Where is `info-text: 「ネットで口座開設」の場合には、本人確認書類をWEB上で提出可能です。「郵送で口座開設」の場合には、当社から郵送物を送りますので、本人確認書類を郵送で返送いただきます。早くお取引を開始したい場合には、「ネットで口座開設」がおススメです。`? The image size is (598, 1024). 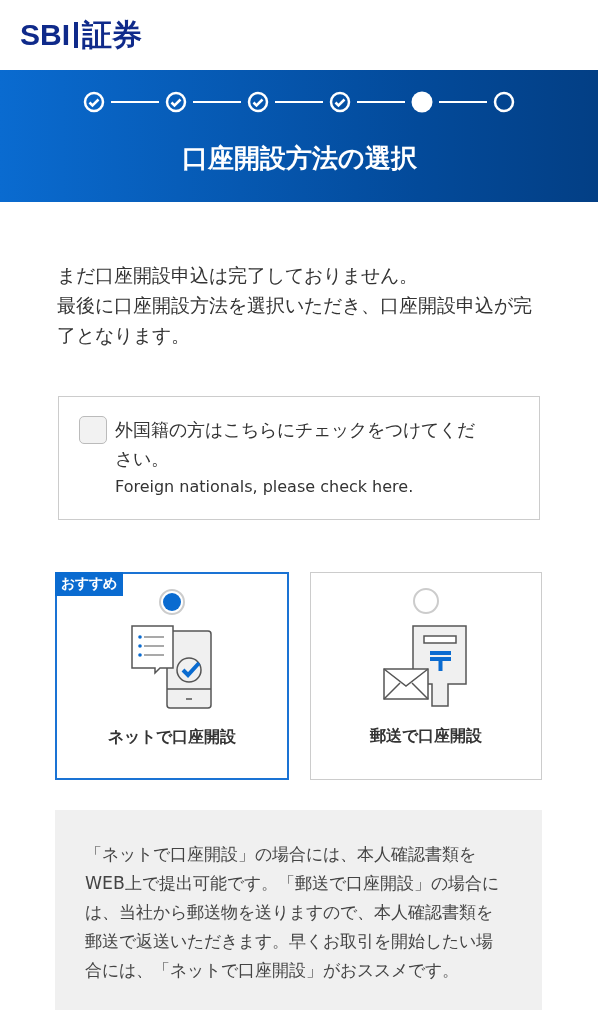 info-text: 「ネットで口座開設」の場合には、本人確認書類をWEB上で提出可能です。「郵送で口座開設」の場合には、当社から郵送物を送りますので、本人確認書類を郵送で返送いただきます。早くお取引を開始したい場合には、「ネットで口座開設」がおススメです。 is located at coordinates (292, 912).